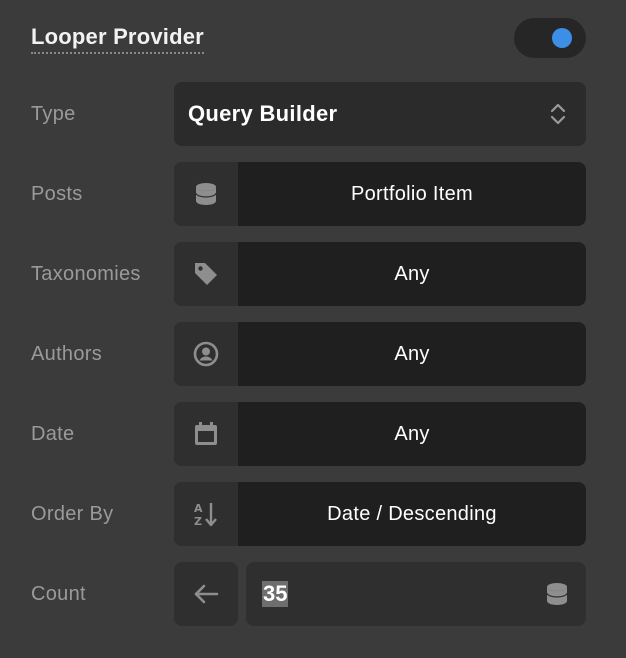  I want to click on row-order-by: Order By A Z Date / Descending, so click(313, 514).